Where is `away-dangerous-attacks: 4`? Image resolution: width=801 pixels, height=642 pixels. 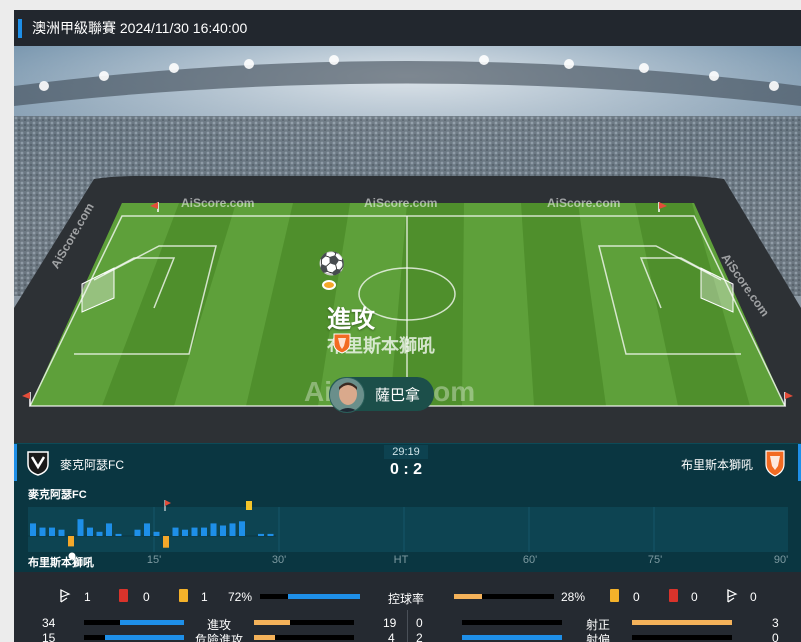
away-dangerous-attacks: 4 is located at coordinates (391, 636).